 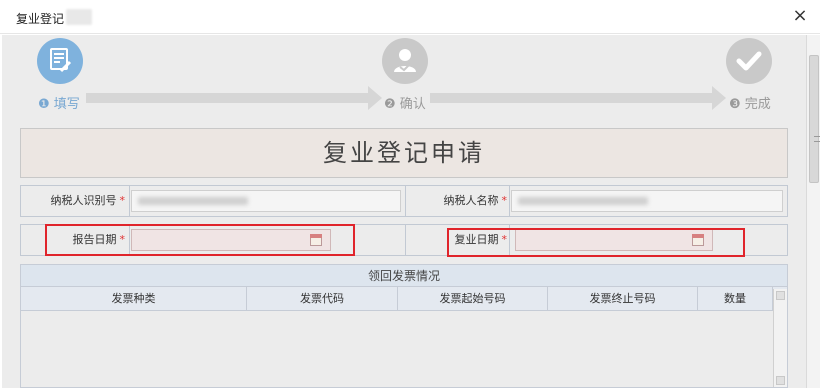 I want to click on form-edit-icon, so click(x=60, y=61).